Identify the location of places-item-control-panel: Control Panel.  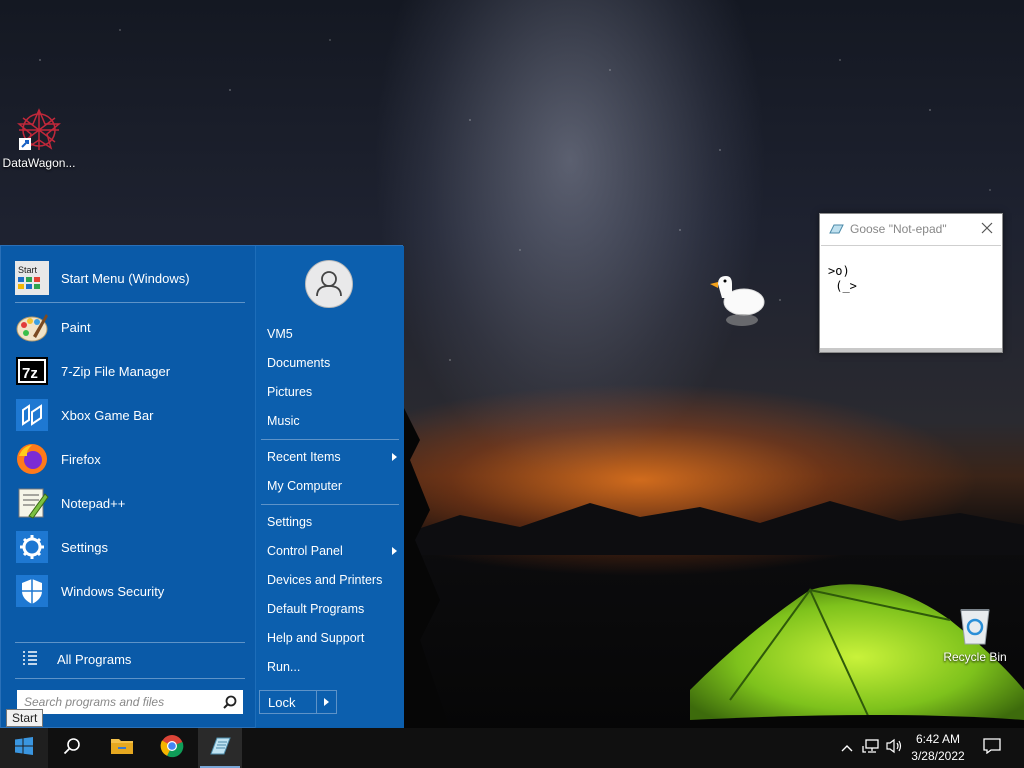
(332, 551).